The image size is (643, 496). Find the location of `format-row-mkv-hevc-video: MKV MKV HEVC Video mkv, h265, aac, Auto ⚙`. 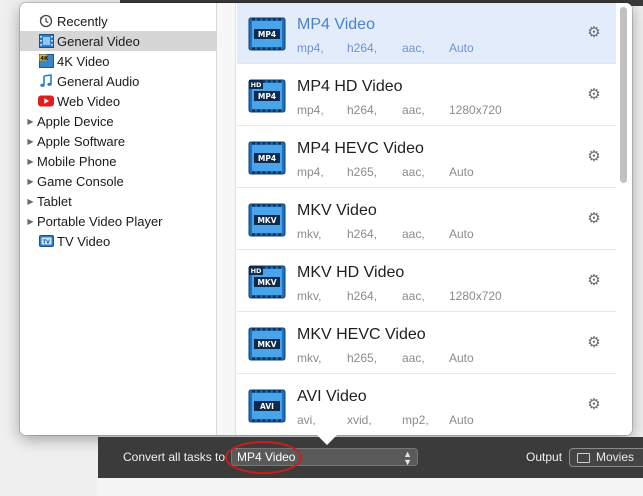

format-row-mkv-hevc-video: MKV MKV HEVC Video mkv, h265, aac, Auto ⚙ is located at coordinates (426, 343).